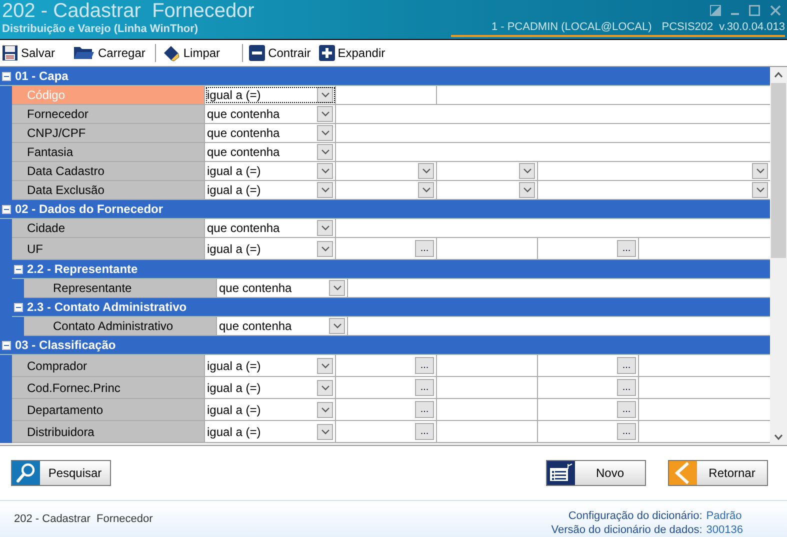 Image resolution: width=787 pixels, height=537 pixels. What do you see at coordinates (108, 387) in the screenshot?
I see `field-label: Cod.Fornec.Princ` at bounding box center [108, 387].